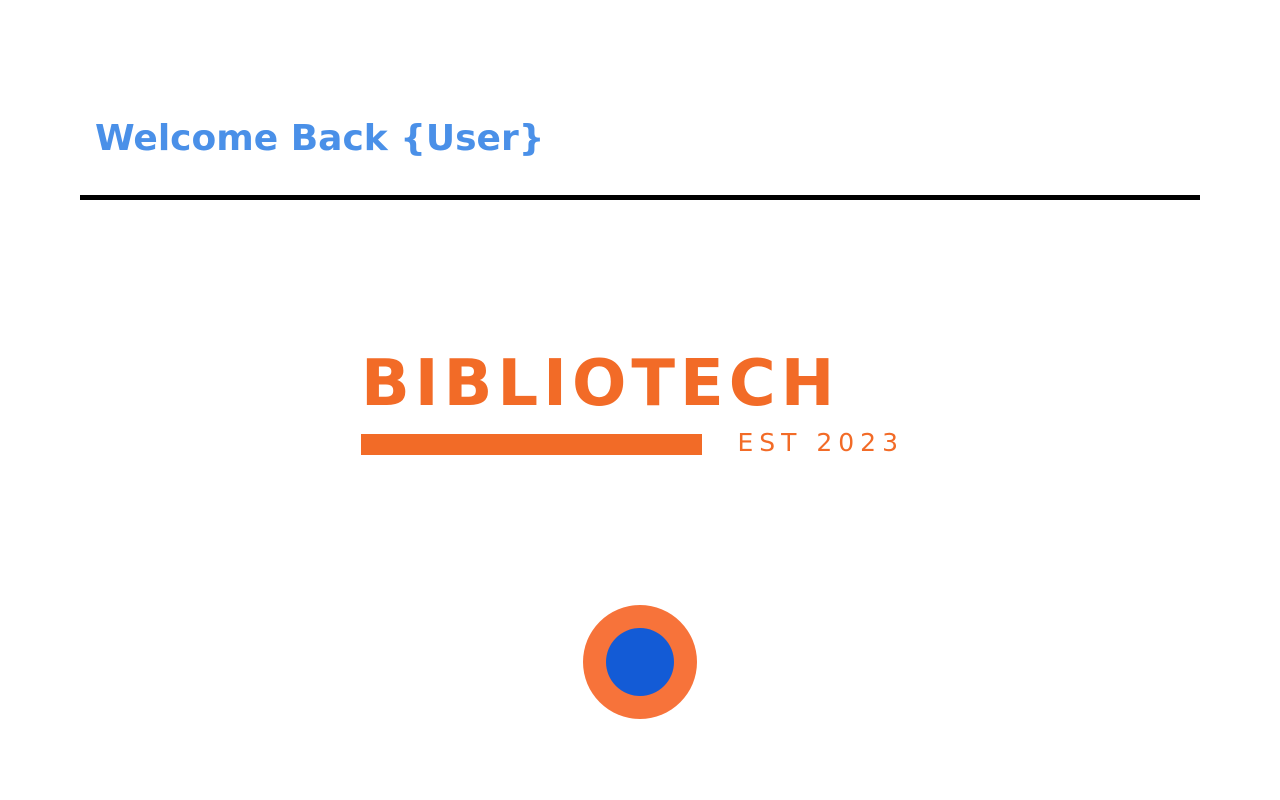 This screenshot has width=1280, height=800. Describe the element at coordinates (820, 442) in the screenshot. I see `logo-tagline: EST 2023` at that location.